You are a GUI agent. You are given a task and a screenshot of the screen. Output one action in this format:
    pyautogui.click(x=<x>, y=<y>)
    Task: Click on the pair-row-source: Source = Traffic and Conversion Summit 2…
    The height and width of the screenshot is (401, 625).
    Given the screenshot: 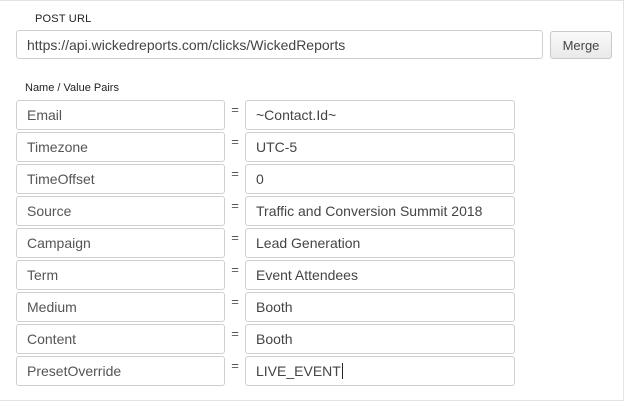 What is the action you would take?
    pyautogui.click(x=312, y=211)
    